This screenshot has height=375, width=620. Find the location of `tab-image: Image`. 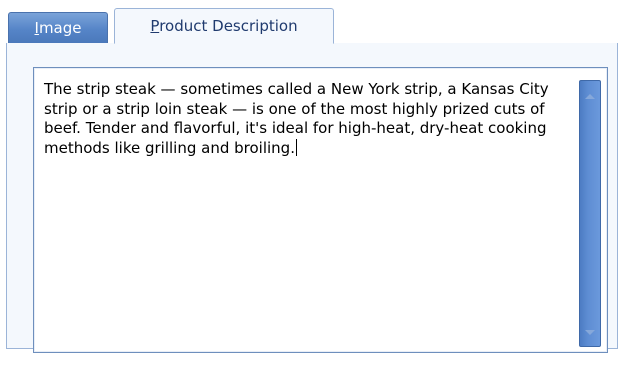

tab-image: Image is located at coordinates (58, 28).